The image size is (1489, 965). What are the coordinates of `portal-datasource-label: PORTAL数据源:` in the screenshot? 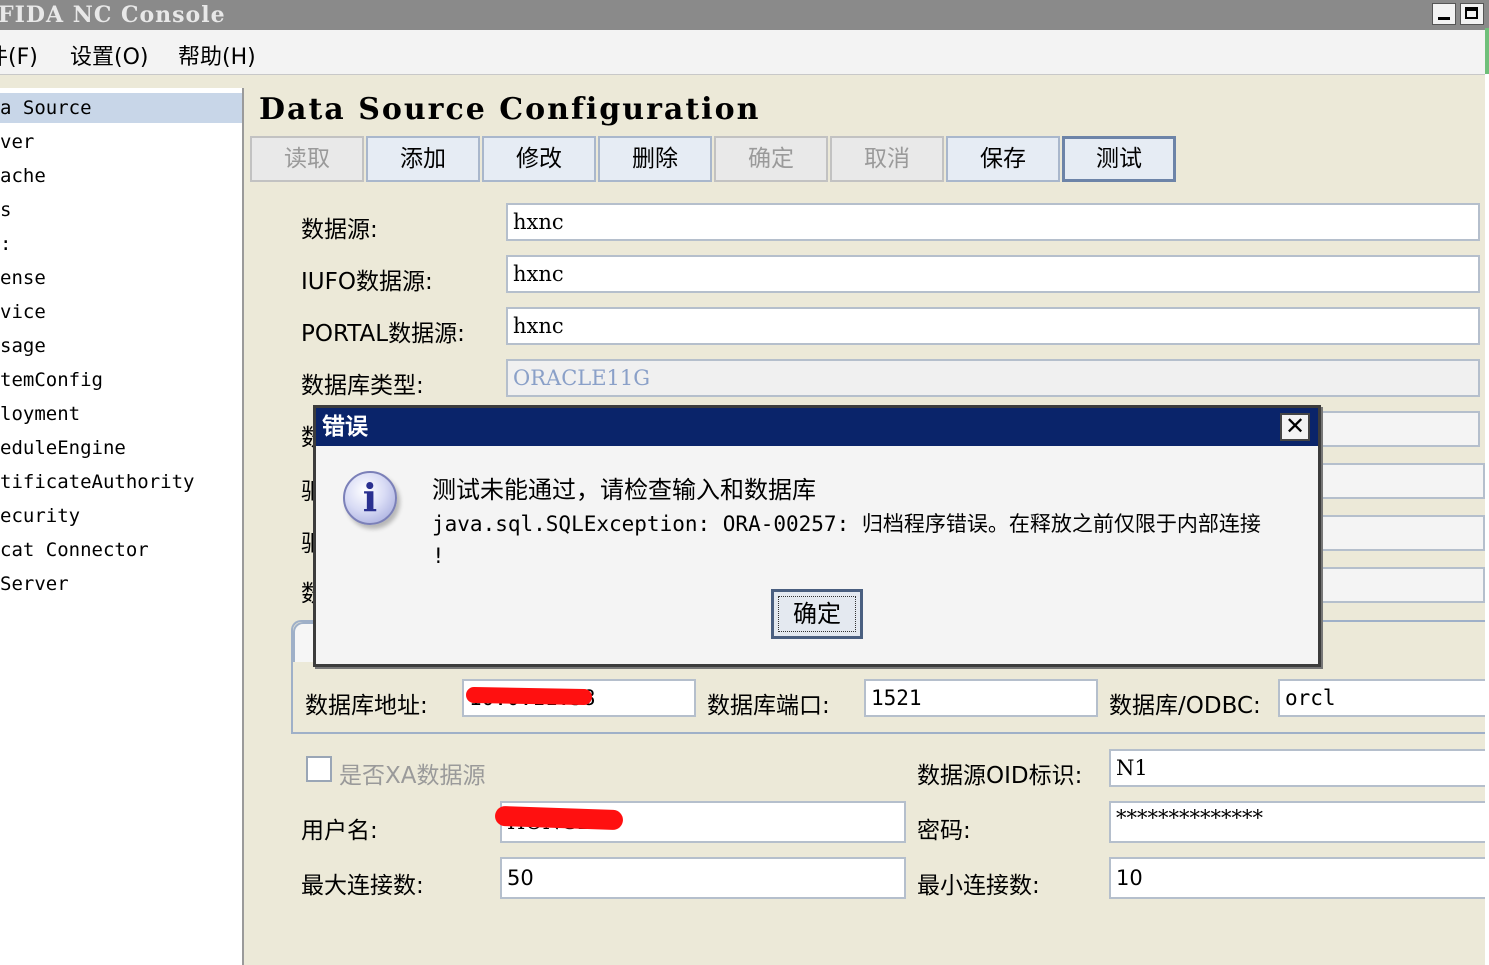 It's located at (383, 334).